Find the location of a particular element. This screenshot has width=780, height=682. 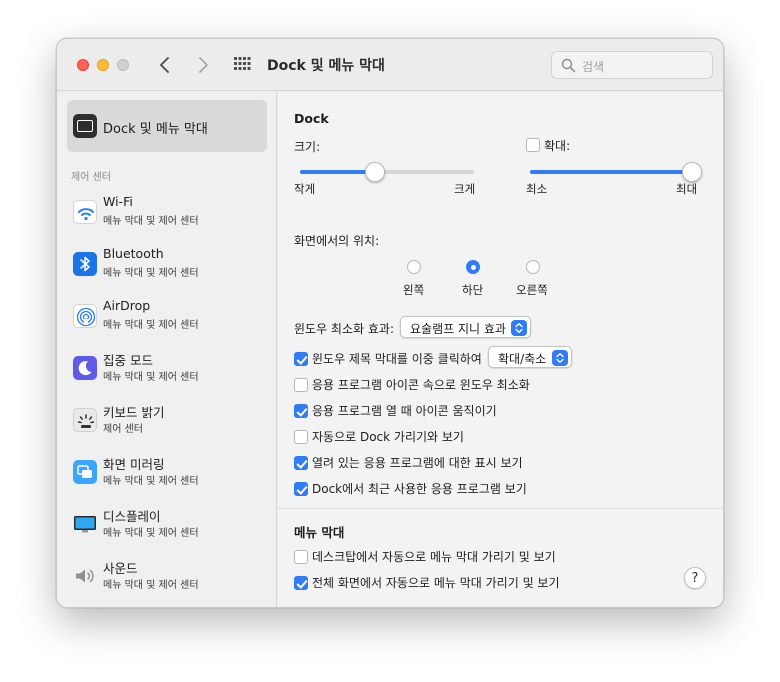

minimize-into-icon-checkbox is located at coordinates (301, 385).